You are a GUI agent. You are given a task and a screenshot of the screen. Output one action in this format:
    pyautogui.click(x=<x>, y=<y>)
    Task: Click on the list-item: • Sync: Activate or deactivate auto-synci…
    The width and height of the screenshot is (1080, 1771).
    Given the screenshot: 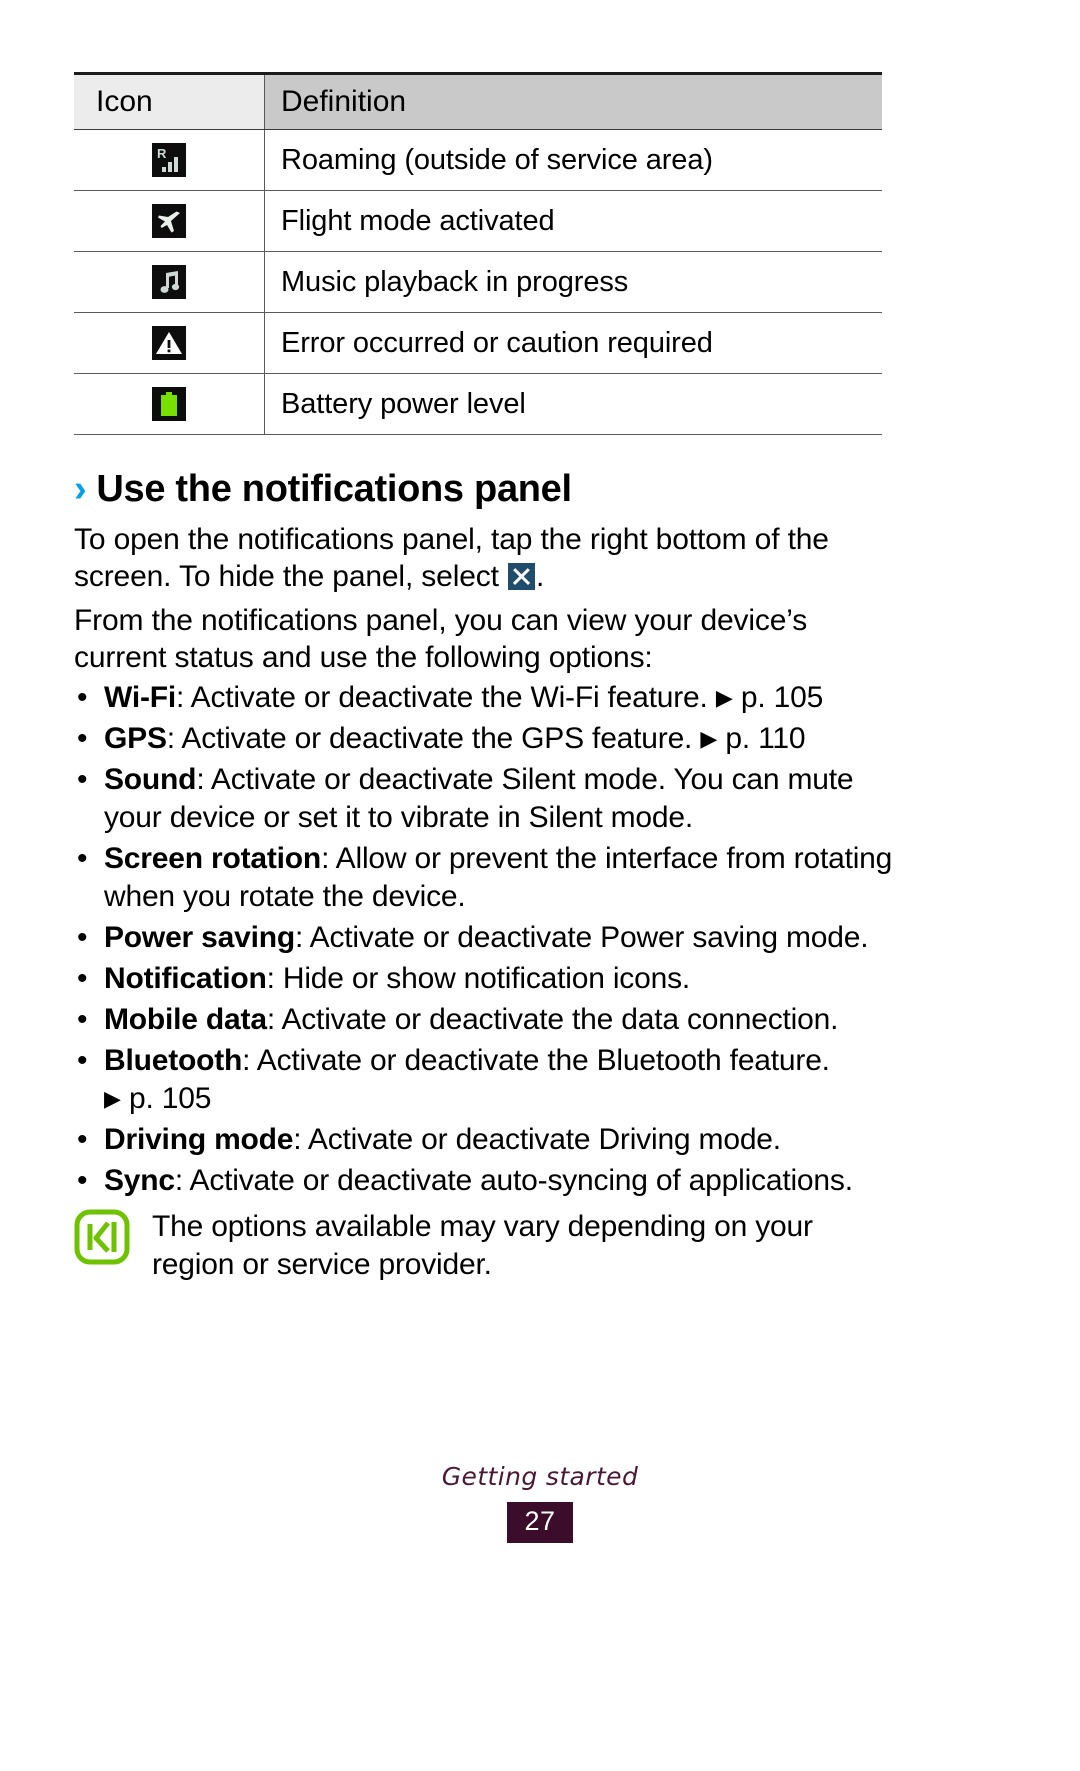 What is the action you would take?
    pyautogui.click(x=484, y=1181)
    